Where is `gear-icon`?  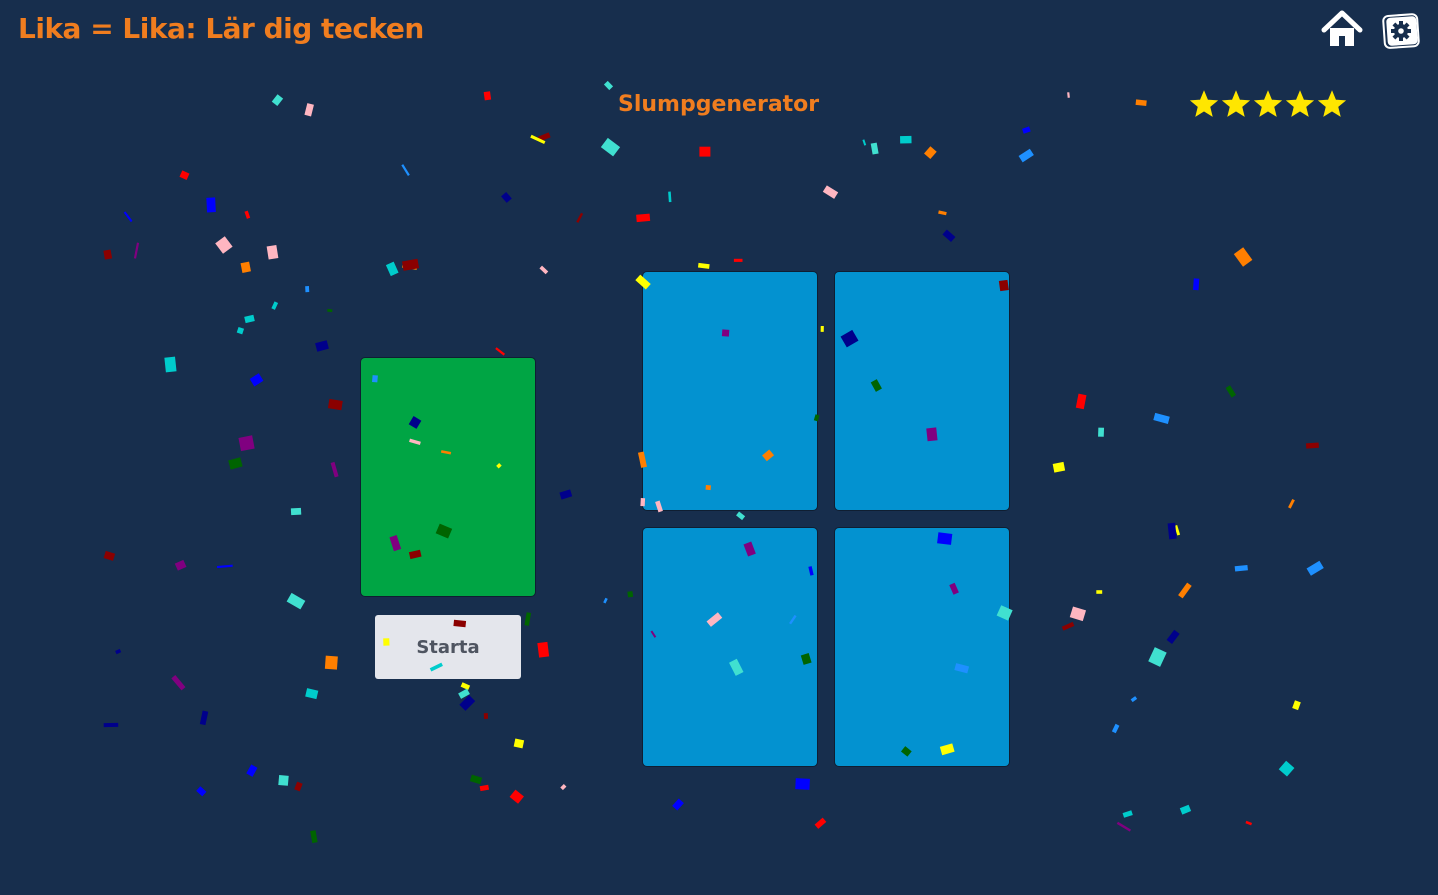
gear-icon is located at coordinates (1401, 31).